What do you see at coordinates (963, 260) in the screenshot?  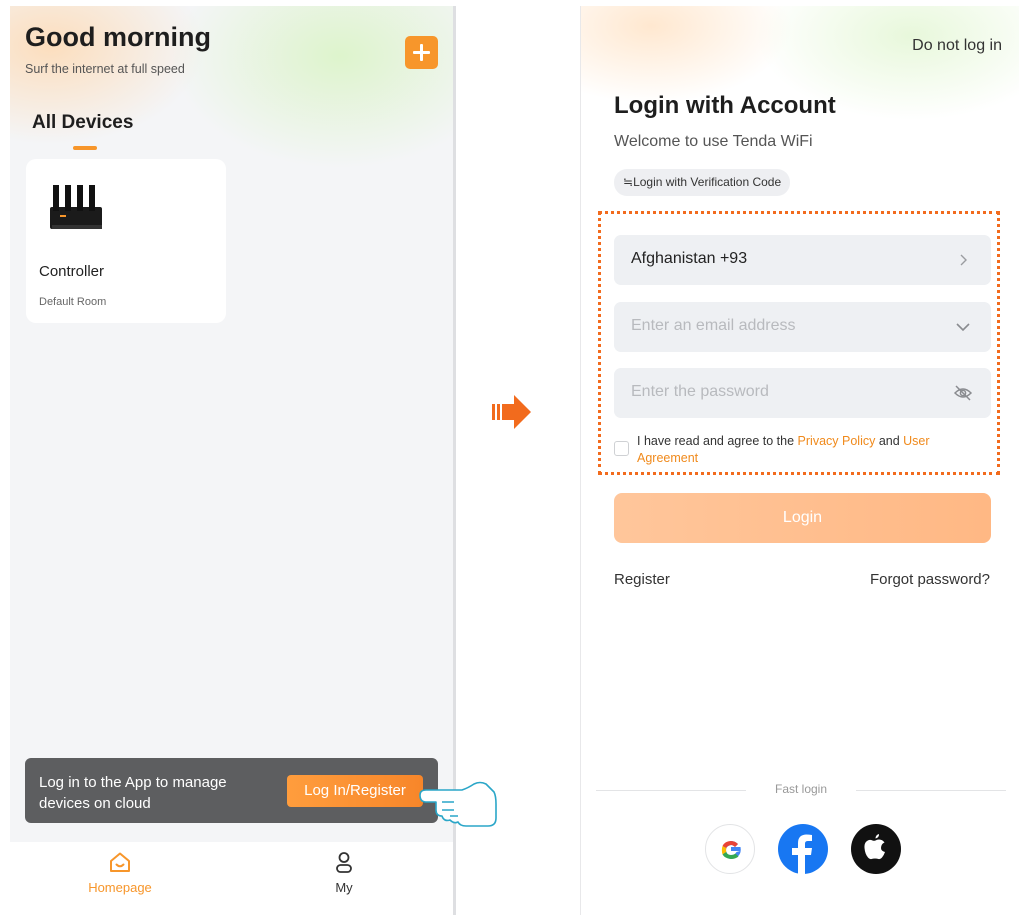 I see `chevron-right-icon` at bounding box center [963, 260].